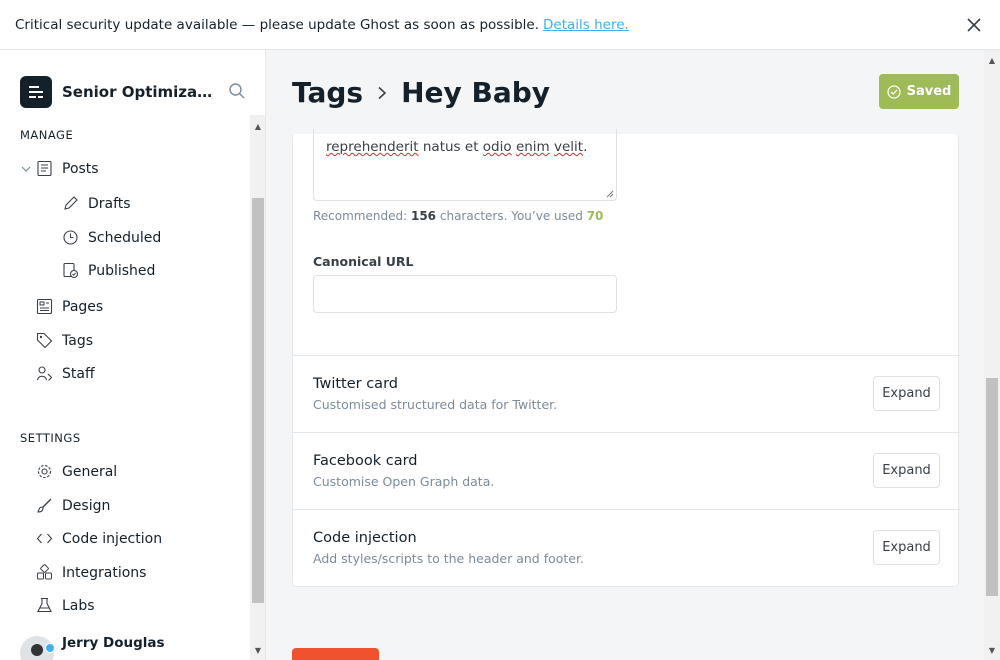  Describe the element at coordinates (365, 538) in the screenshot. I see `row-title: Code injection` at that location.